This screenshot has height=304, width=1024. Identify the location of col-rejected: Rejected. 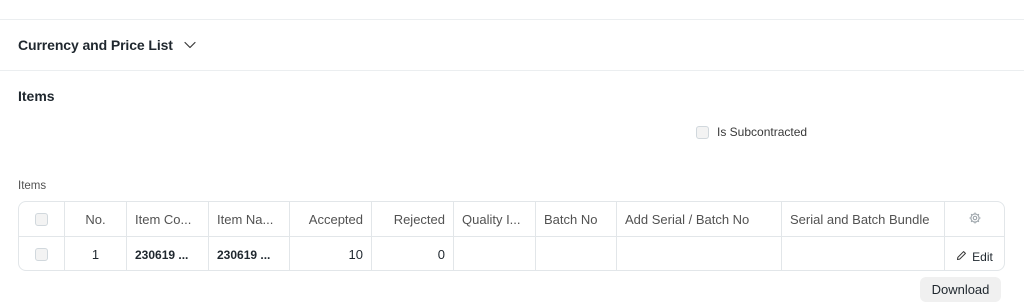
(413, 219).